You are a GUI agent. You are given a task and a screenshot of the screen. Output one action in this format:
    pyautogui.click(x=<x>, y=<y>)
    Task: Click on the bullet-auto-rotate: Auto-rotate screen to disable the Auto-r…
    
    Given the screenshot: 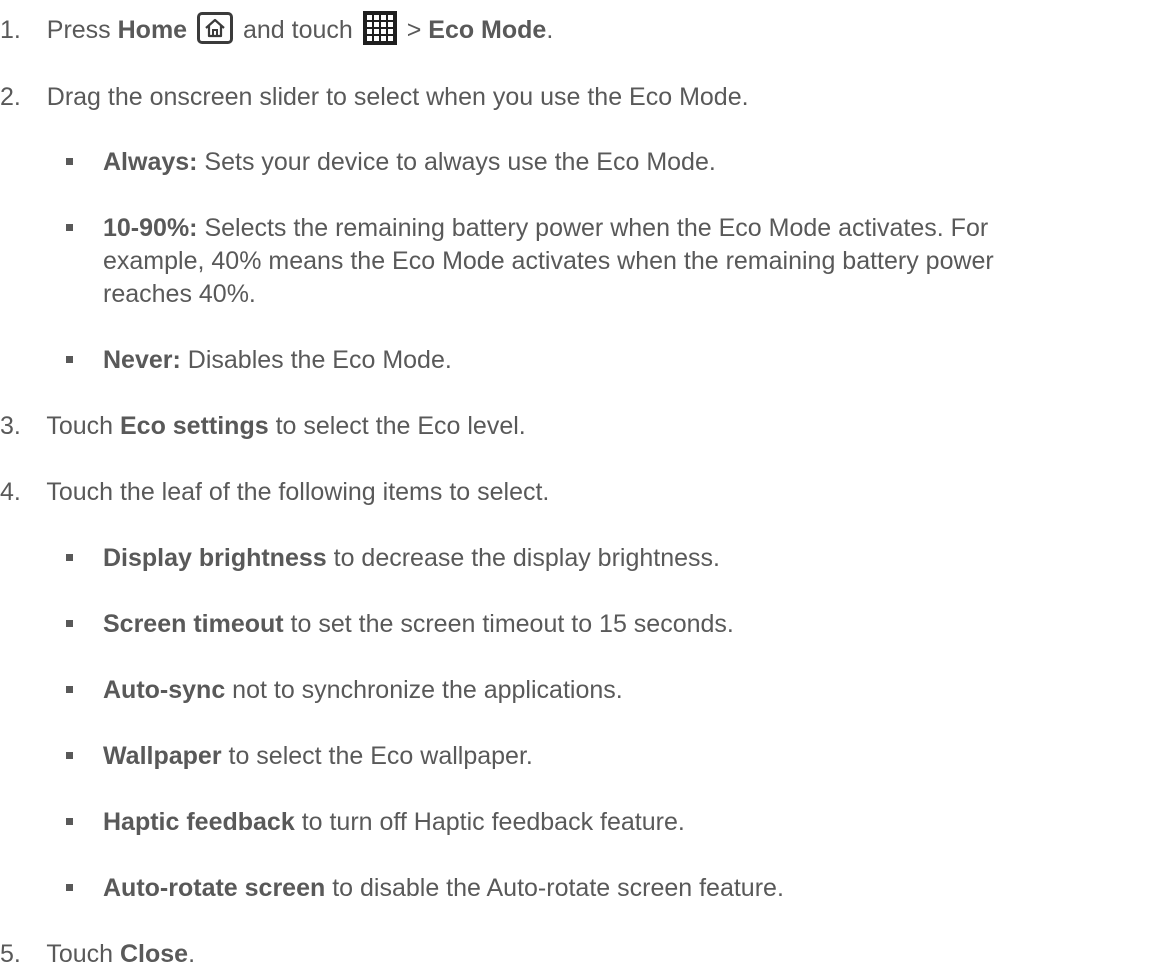 What is the action you would take?
    pyautogui.click(x=443, y=888)
    